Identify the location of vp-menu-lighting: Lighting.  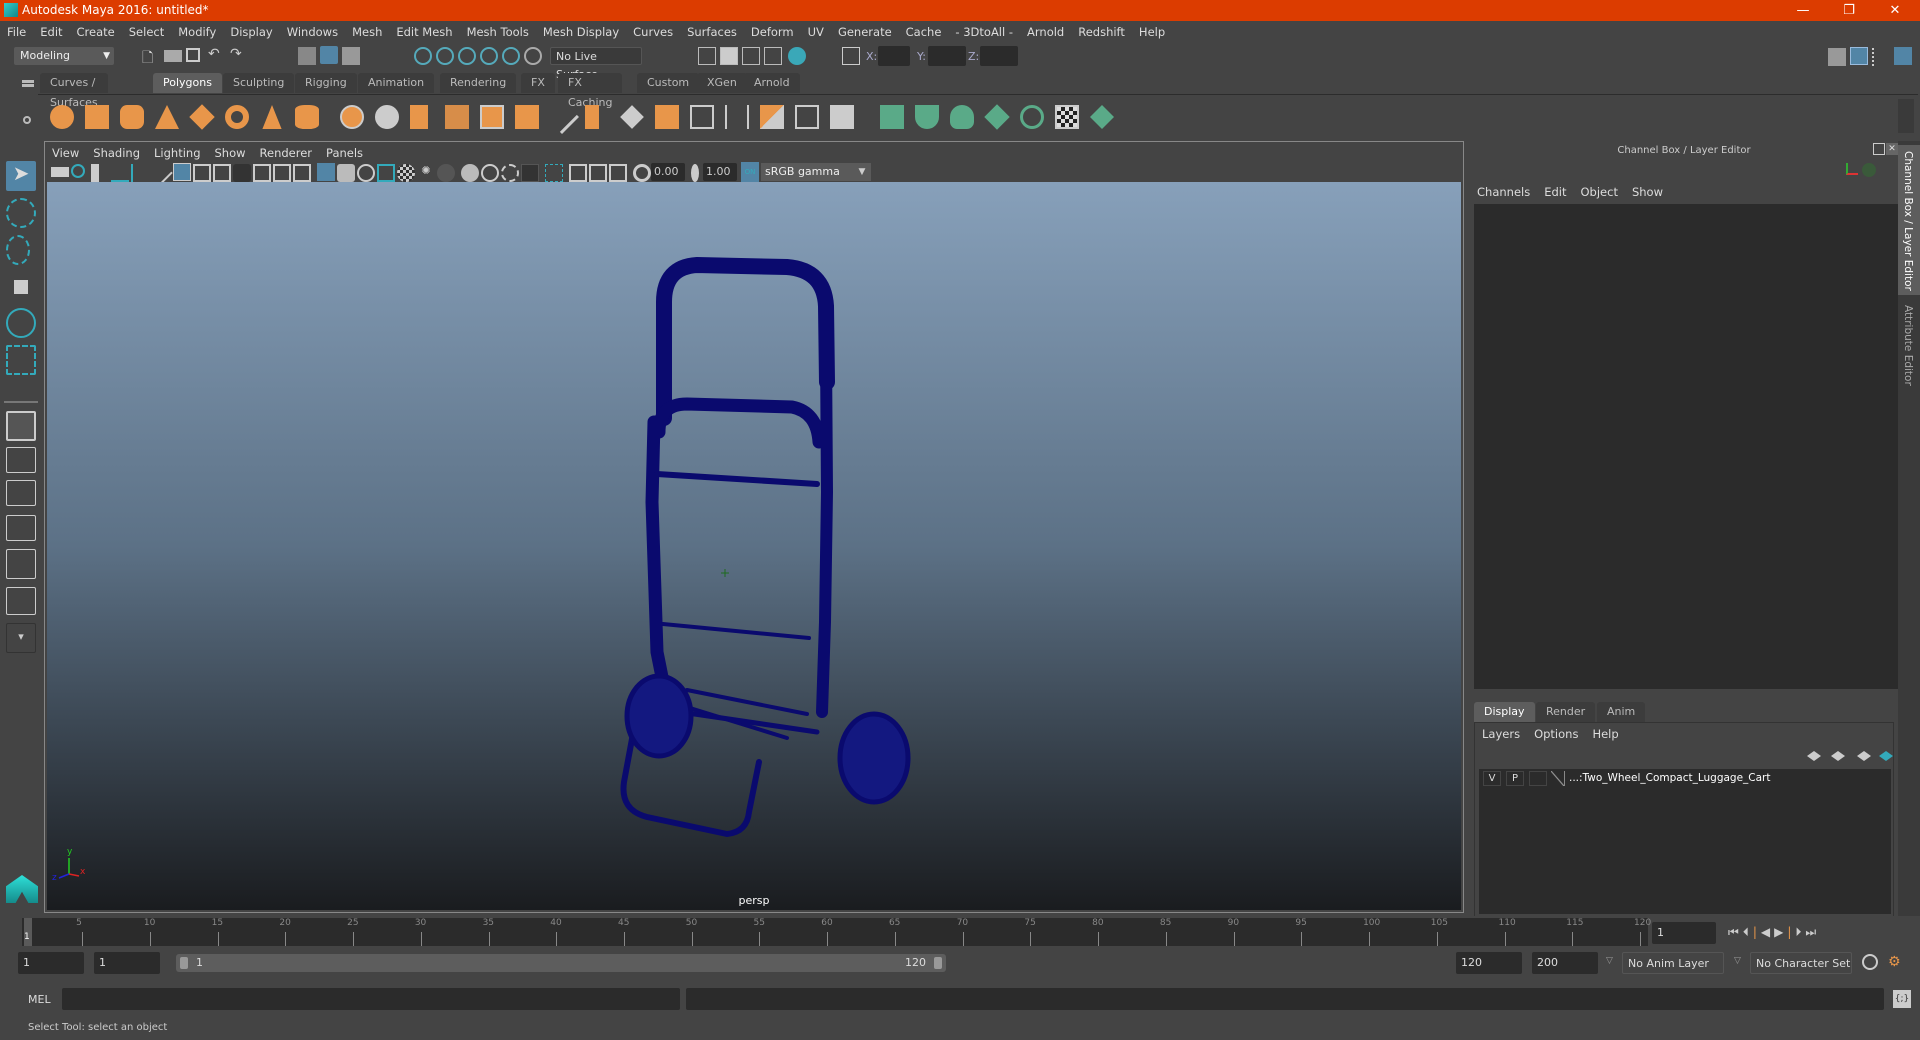
(177, 153).